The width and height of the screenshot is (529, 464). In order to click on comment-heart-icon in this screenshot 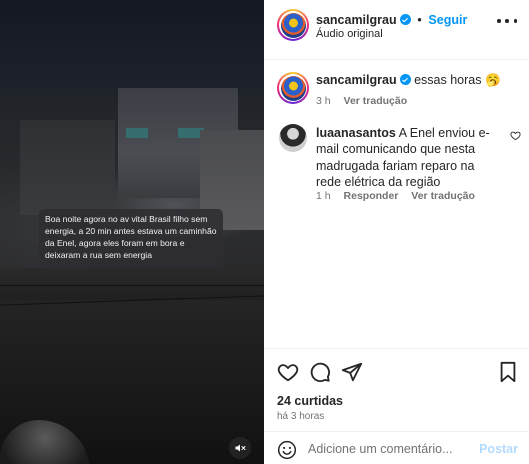, I will do `click(515, 135)`.